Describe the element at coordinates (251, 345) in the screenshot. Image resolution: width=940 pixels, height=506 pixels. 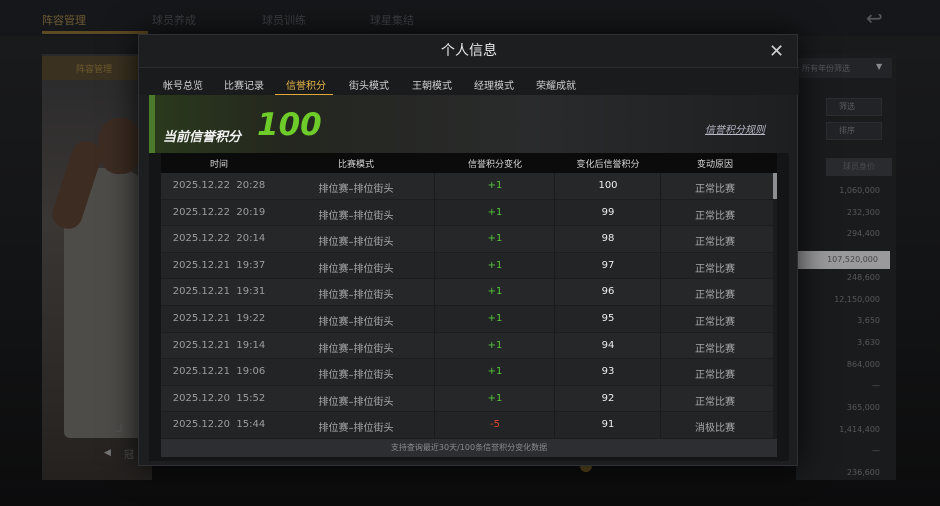
I see `cell-clock: 19:14` at that location.